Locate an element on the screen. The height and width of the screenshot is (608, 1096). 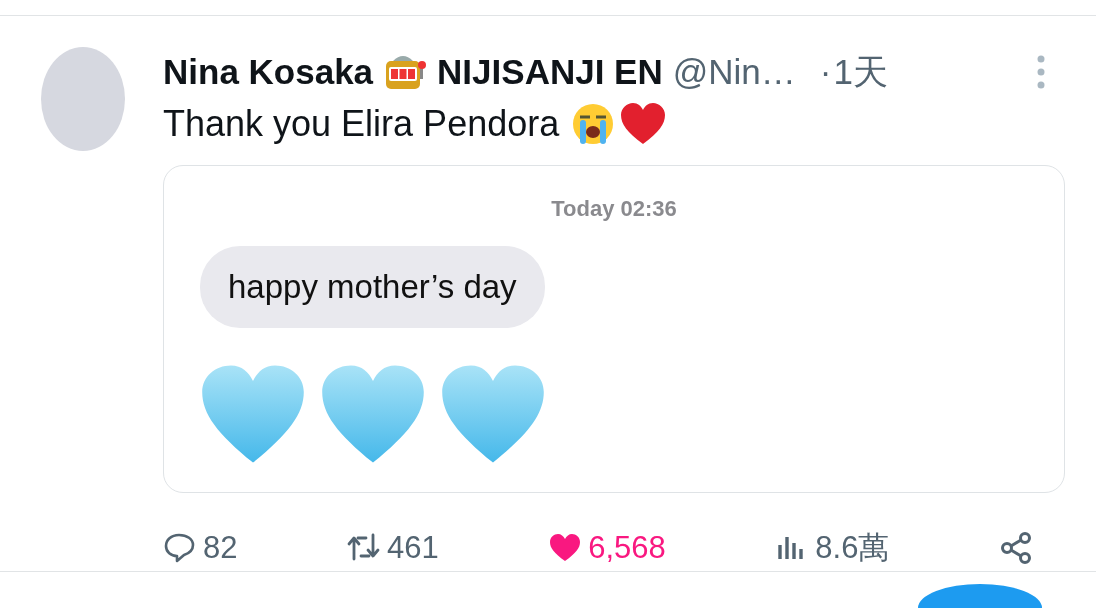
post-text: Thank you Elira Pendora is located at coordinates (361, 124).